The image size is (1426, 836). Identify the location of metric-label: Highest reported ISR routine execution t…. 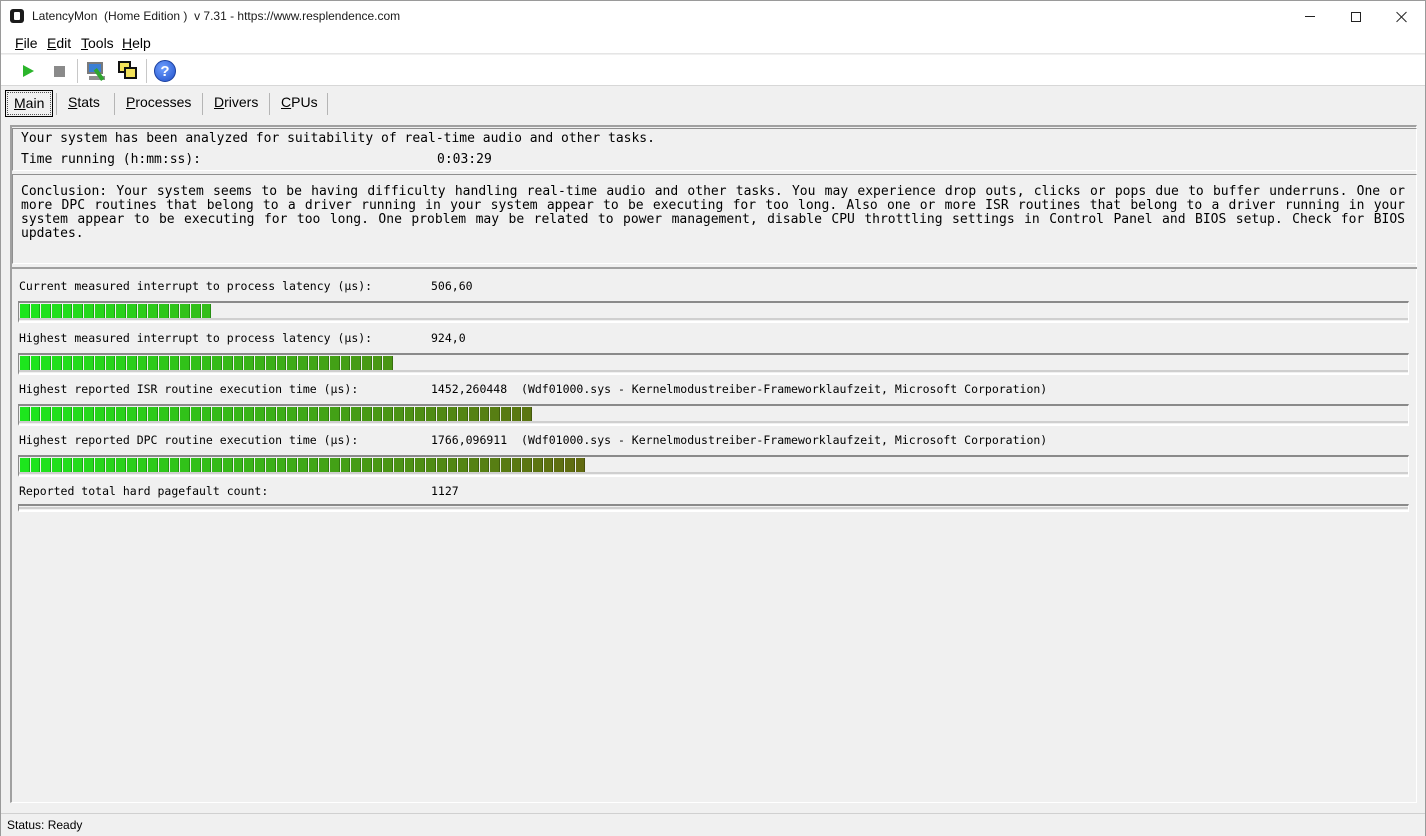
(189, 389).